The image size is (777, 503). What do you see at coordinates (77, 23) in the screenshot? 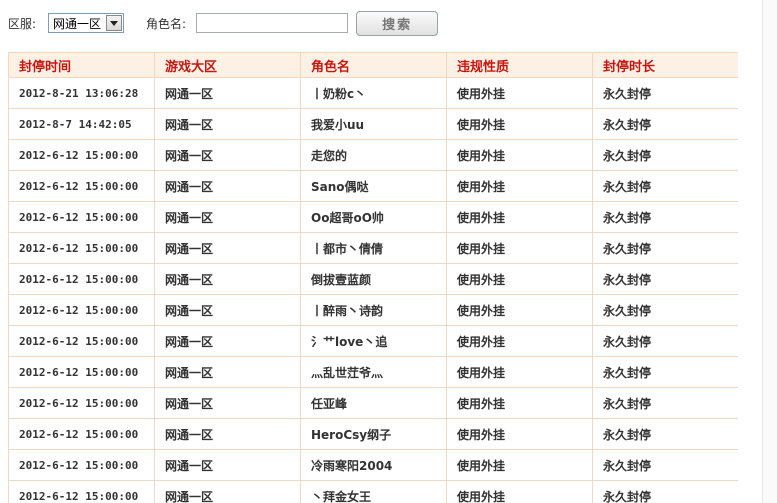
I see `server-select-value: 网通一区` at bounding box center [77, 23].